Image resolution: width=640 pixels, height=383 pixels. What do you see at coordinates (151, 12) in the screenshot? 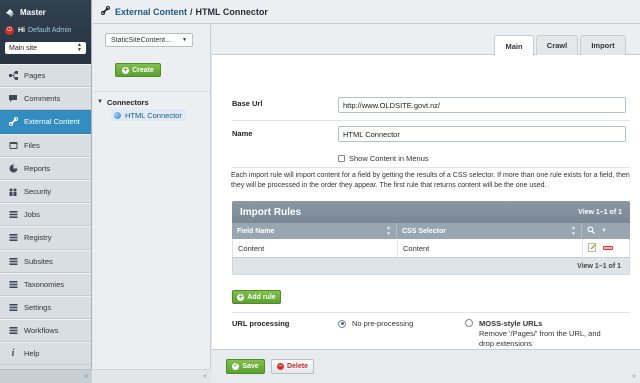
I see `breadcrumb-link: External Content` at bounding box center [151, 12].